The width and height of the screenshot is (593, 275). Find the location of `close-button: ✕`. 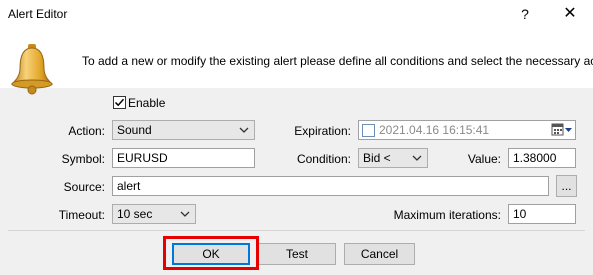

close-button: ✕ is located at coordinates (570, 14).